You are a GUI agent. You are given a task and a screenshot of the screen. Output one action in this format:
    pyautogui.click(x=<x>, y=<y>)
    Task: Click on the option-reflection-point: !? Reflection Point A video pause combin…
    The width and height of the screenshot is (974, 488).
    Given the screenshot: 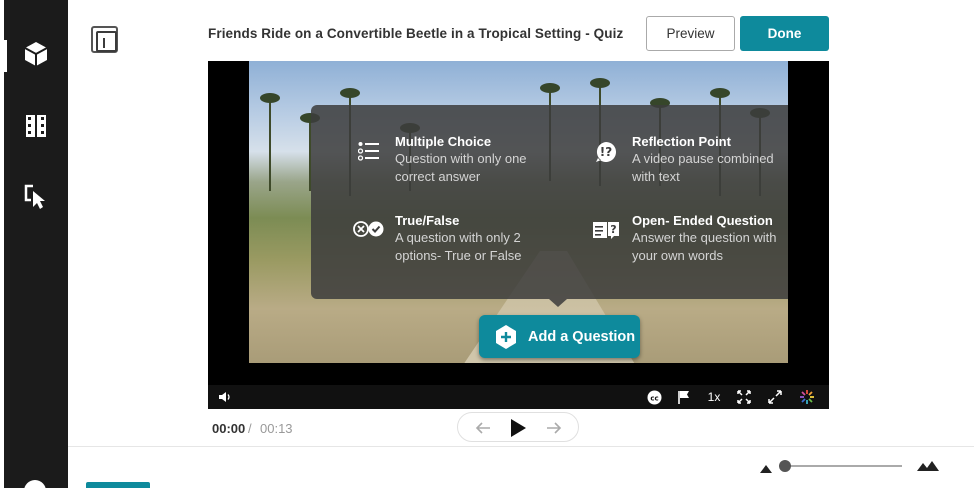 What is the action you would take?
    pyautogui.click(x=681, y=159)
    